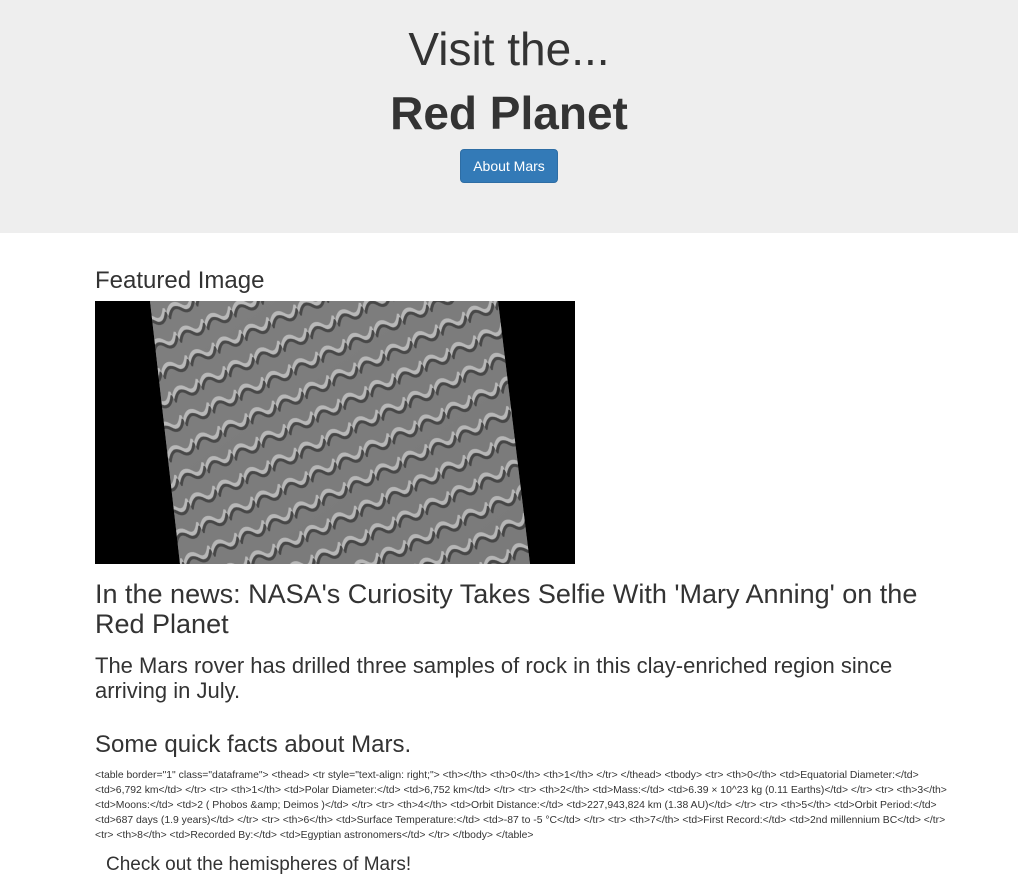 The width and height of the screenshot is (1018, 893). I want to click on header-line2: Red Planet, so click(509, 113).